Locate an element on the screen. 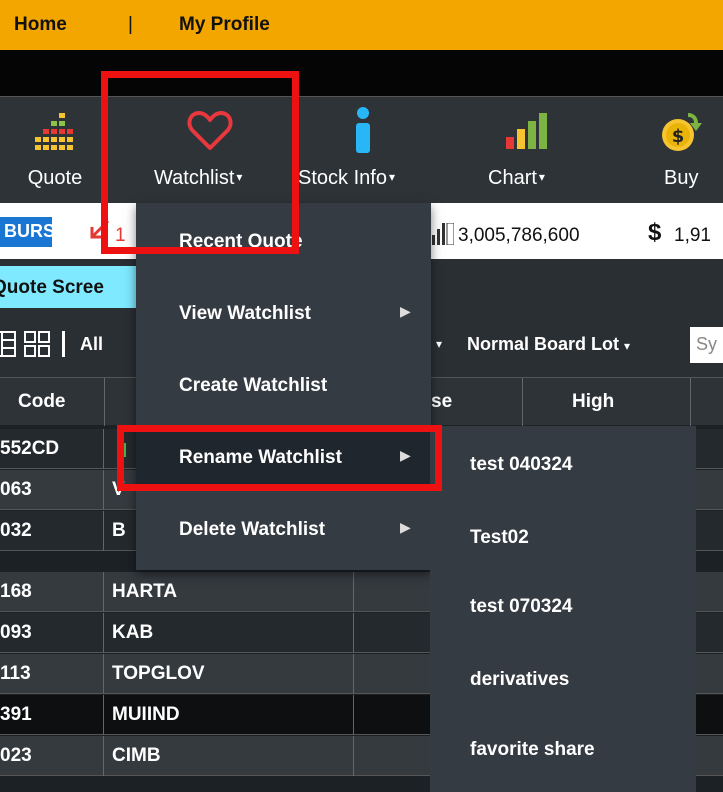 This screenshot has height=792, width=723. market-value: 1,91 is located at coordinates (692, 235).